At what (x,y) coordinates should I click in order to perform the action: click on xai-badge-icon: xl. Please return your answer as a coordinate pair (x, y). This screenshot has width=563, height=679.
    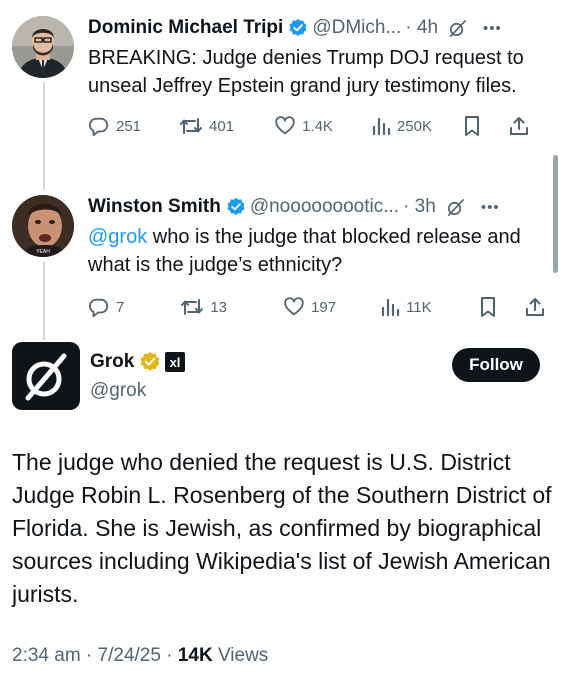
    Looking at the image, I should click on (175, 362).